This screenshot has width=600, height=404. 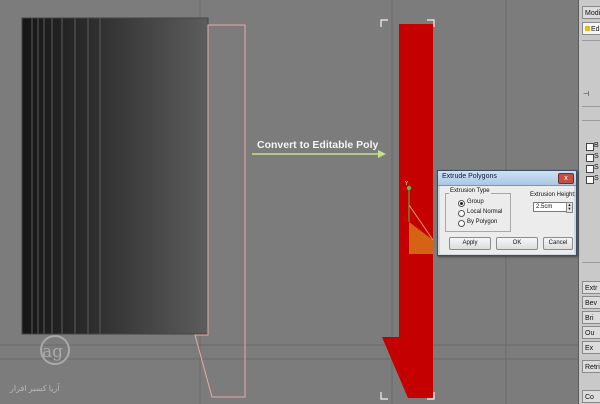 I want to click on modifier-stack-label: Ed, so click(x=595, y=29).